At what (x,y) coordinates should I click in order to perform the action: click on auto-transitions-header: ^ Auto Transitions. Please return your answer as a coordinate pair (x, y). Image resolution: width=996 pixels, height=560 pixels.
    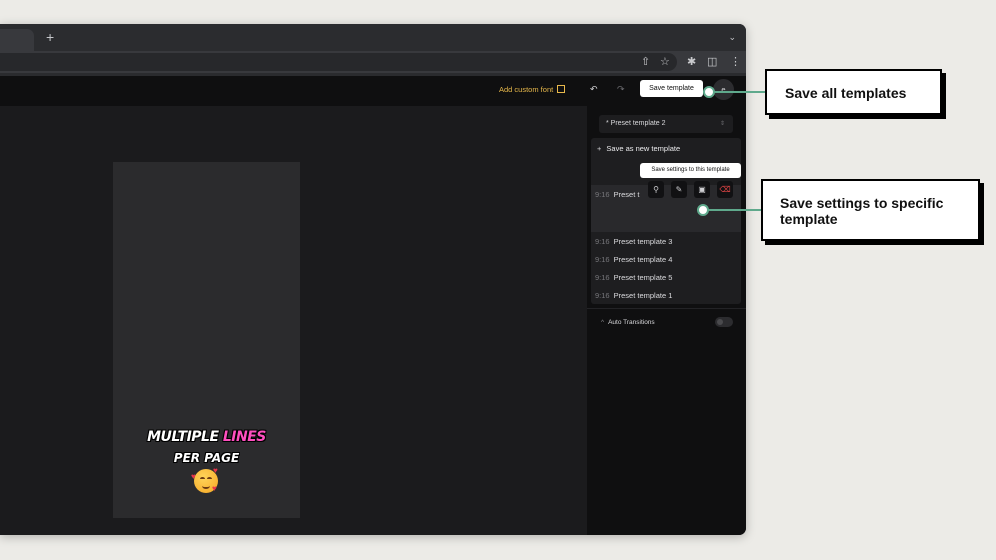
    Looking at the image, I should click on (628, 322).